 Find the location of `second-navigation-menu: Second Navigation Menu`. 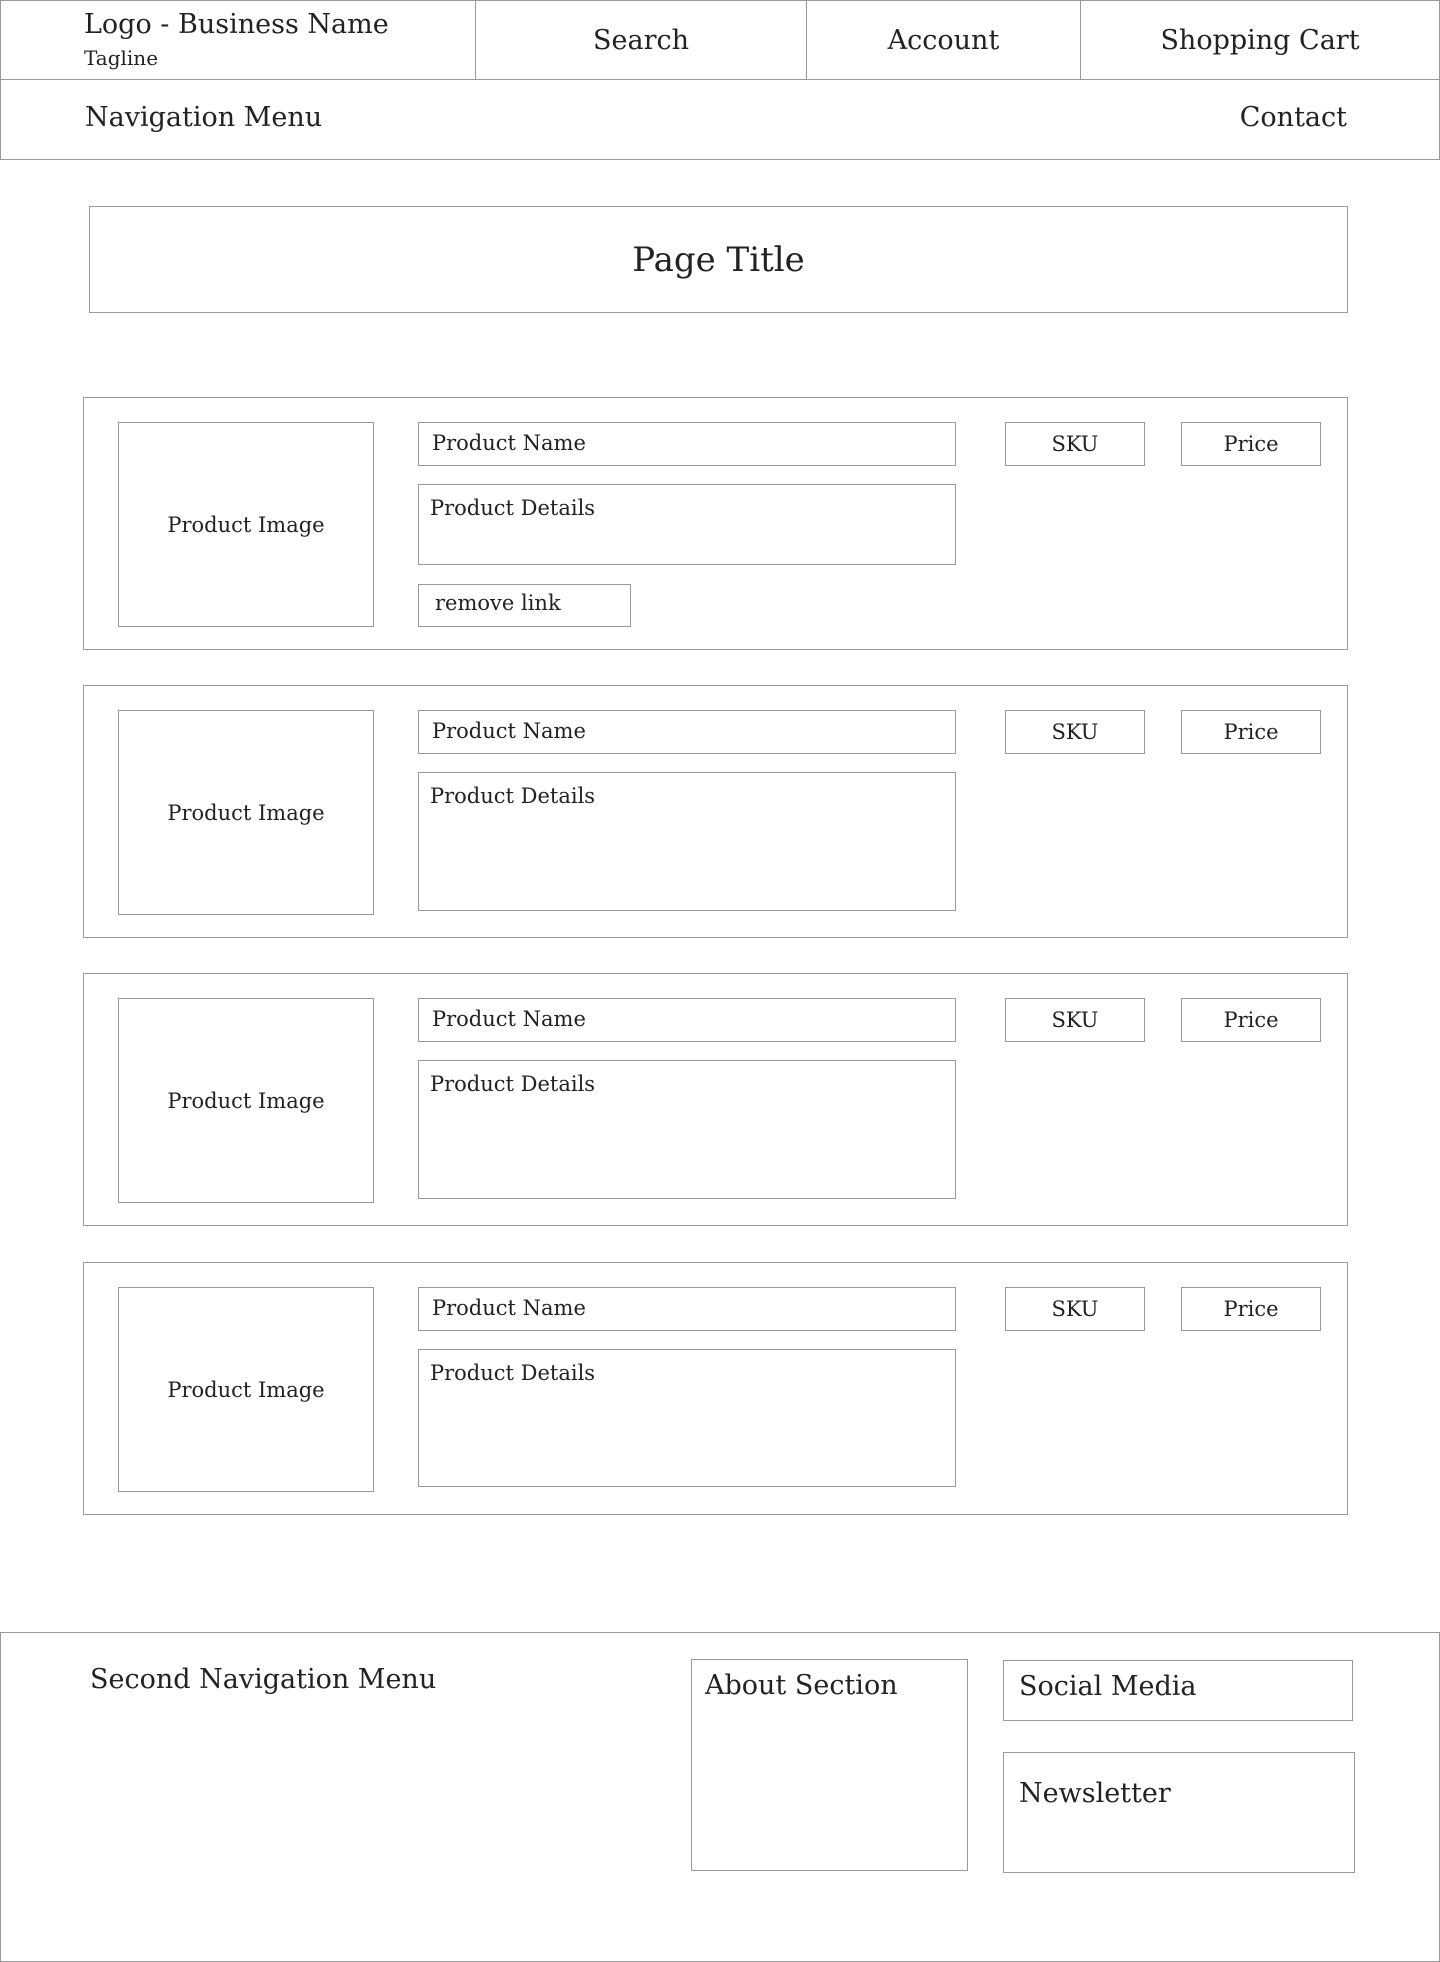

second-navigation-menu: Second Navigation Menu is located at coordinates (263, 1679).